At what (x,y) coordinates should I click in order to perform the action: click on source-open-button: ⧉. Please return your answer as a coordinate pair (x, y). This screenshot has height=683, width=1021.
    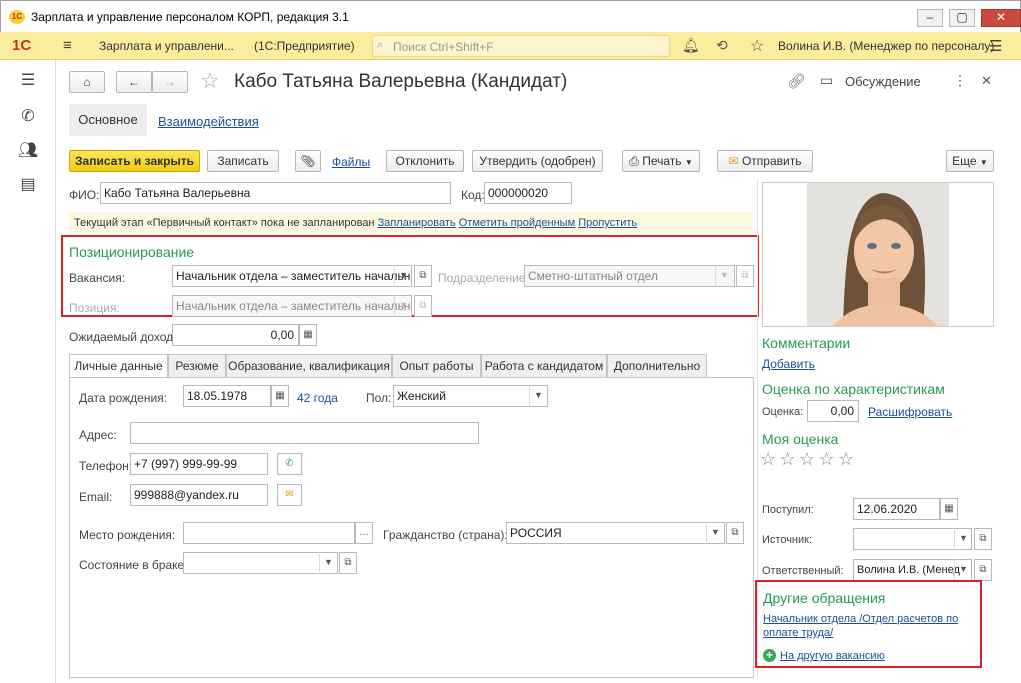
    Looking at the image, I should click on (983, 539).